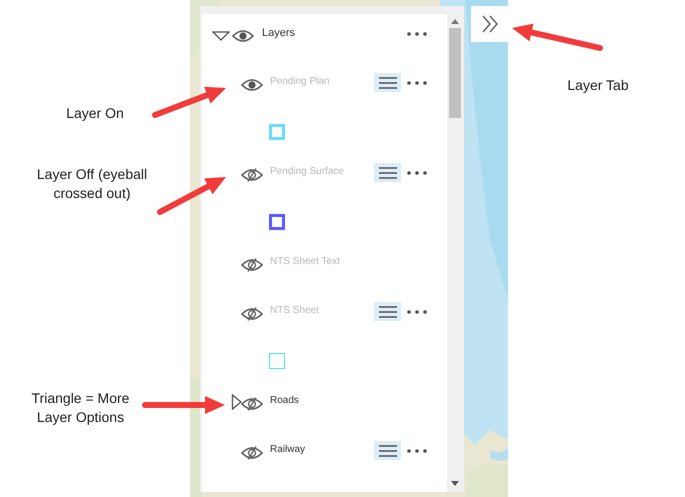 This screenshot has width=685, height=497. Describe the element at coordinates (305, 262) in the screenshot. I see `layer-name: NTS Sheet Text` at that location.